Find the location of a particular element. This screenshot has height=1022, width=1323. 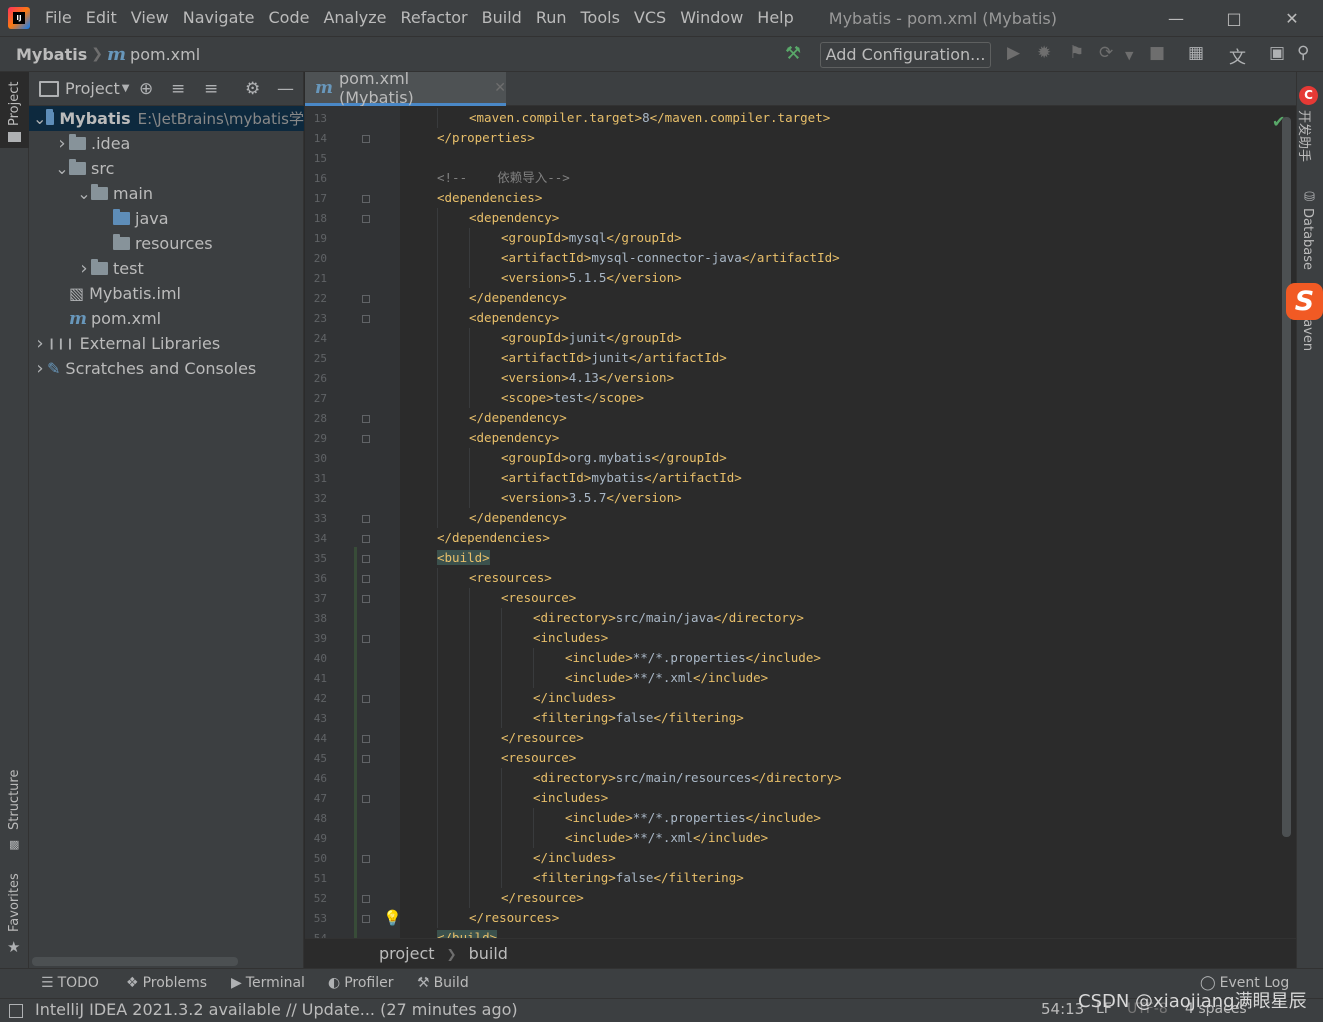

csdn-logo-icon: C is located at coordinates (1308, 95).